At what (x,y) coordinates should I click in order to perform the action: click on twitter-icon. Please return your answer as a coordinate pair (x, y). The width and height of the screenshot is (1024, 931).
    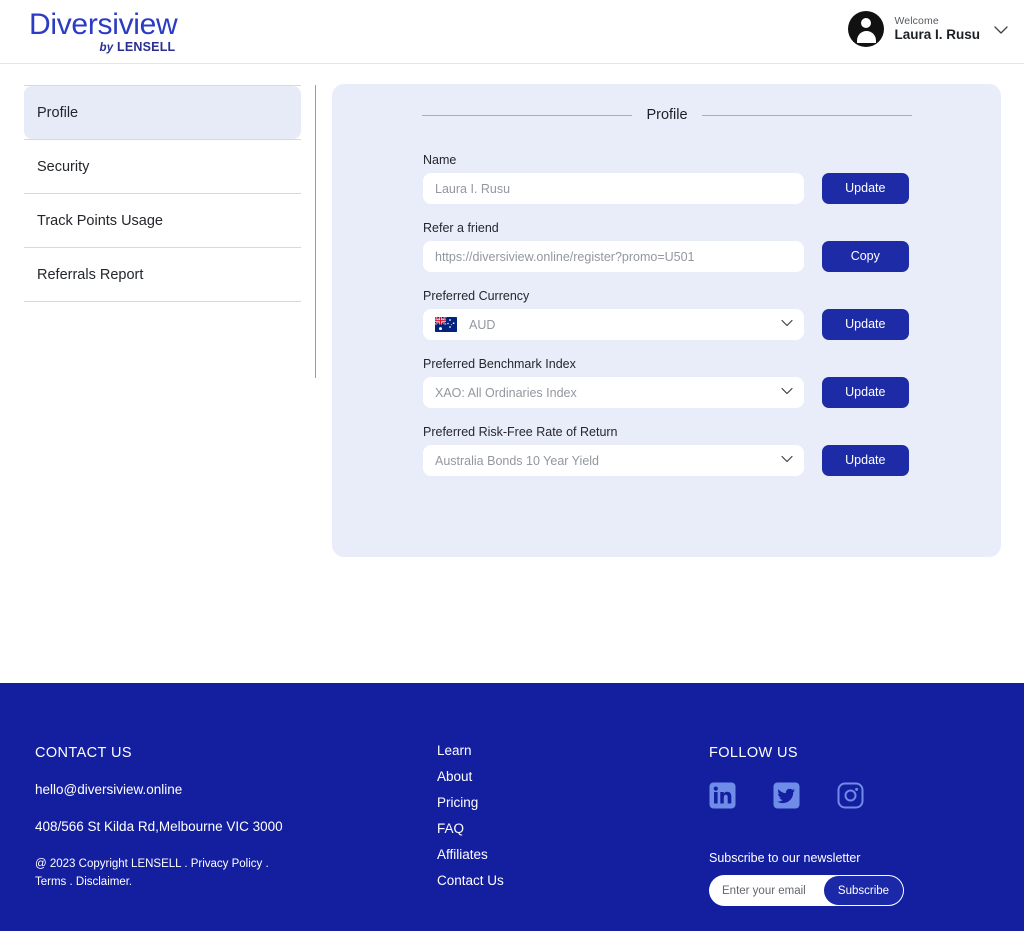
    Looking at the image, I should click on (786, 795).